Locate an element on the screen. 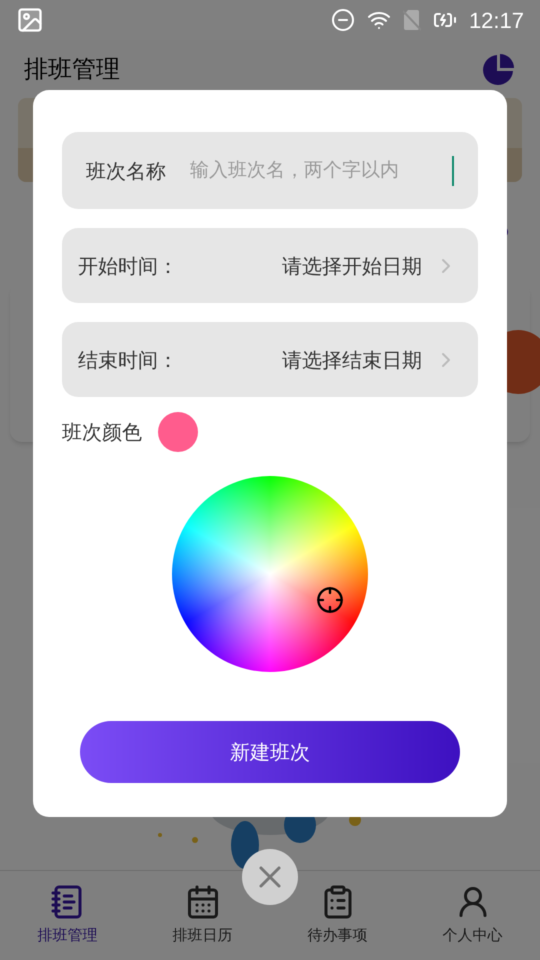 The height and width of the screenshot is (960, 540). gallery-icon is located at coordinates (30, 20).